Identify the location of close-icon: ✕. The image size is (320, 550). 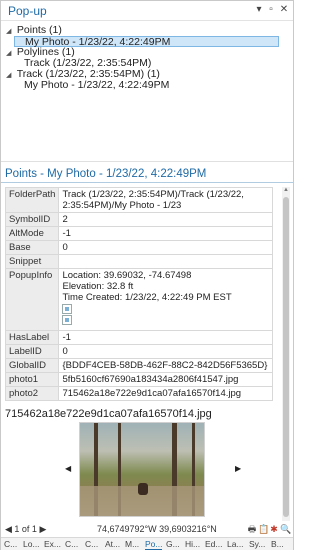
(284, 10).